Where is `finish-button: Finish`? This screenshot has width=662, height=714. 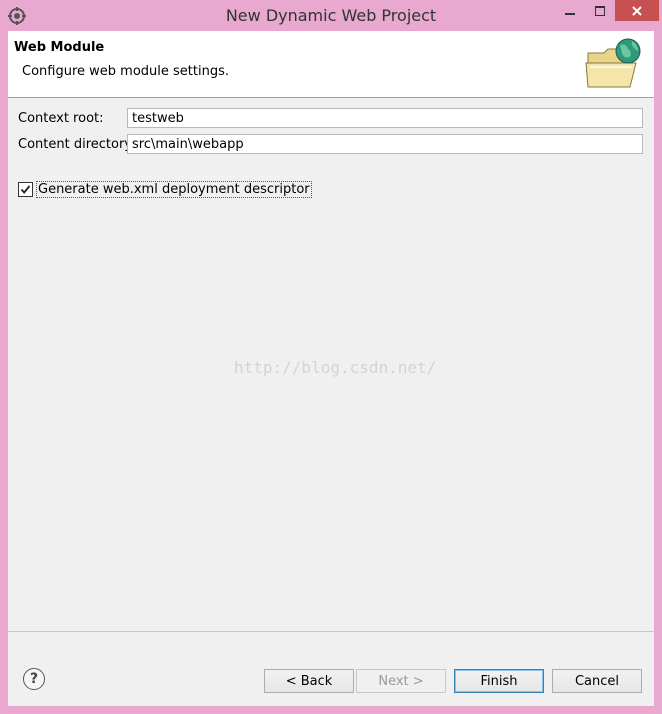
finish-button: Finish is located at coordinates (499, 681).